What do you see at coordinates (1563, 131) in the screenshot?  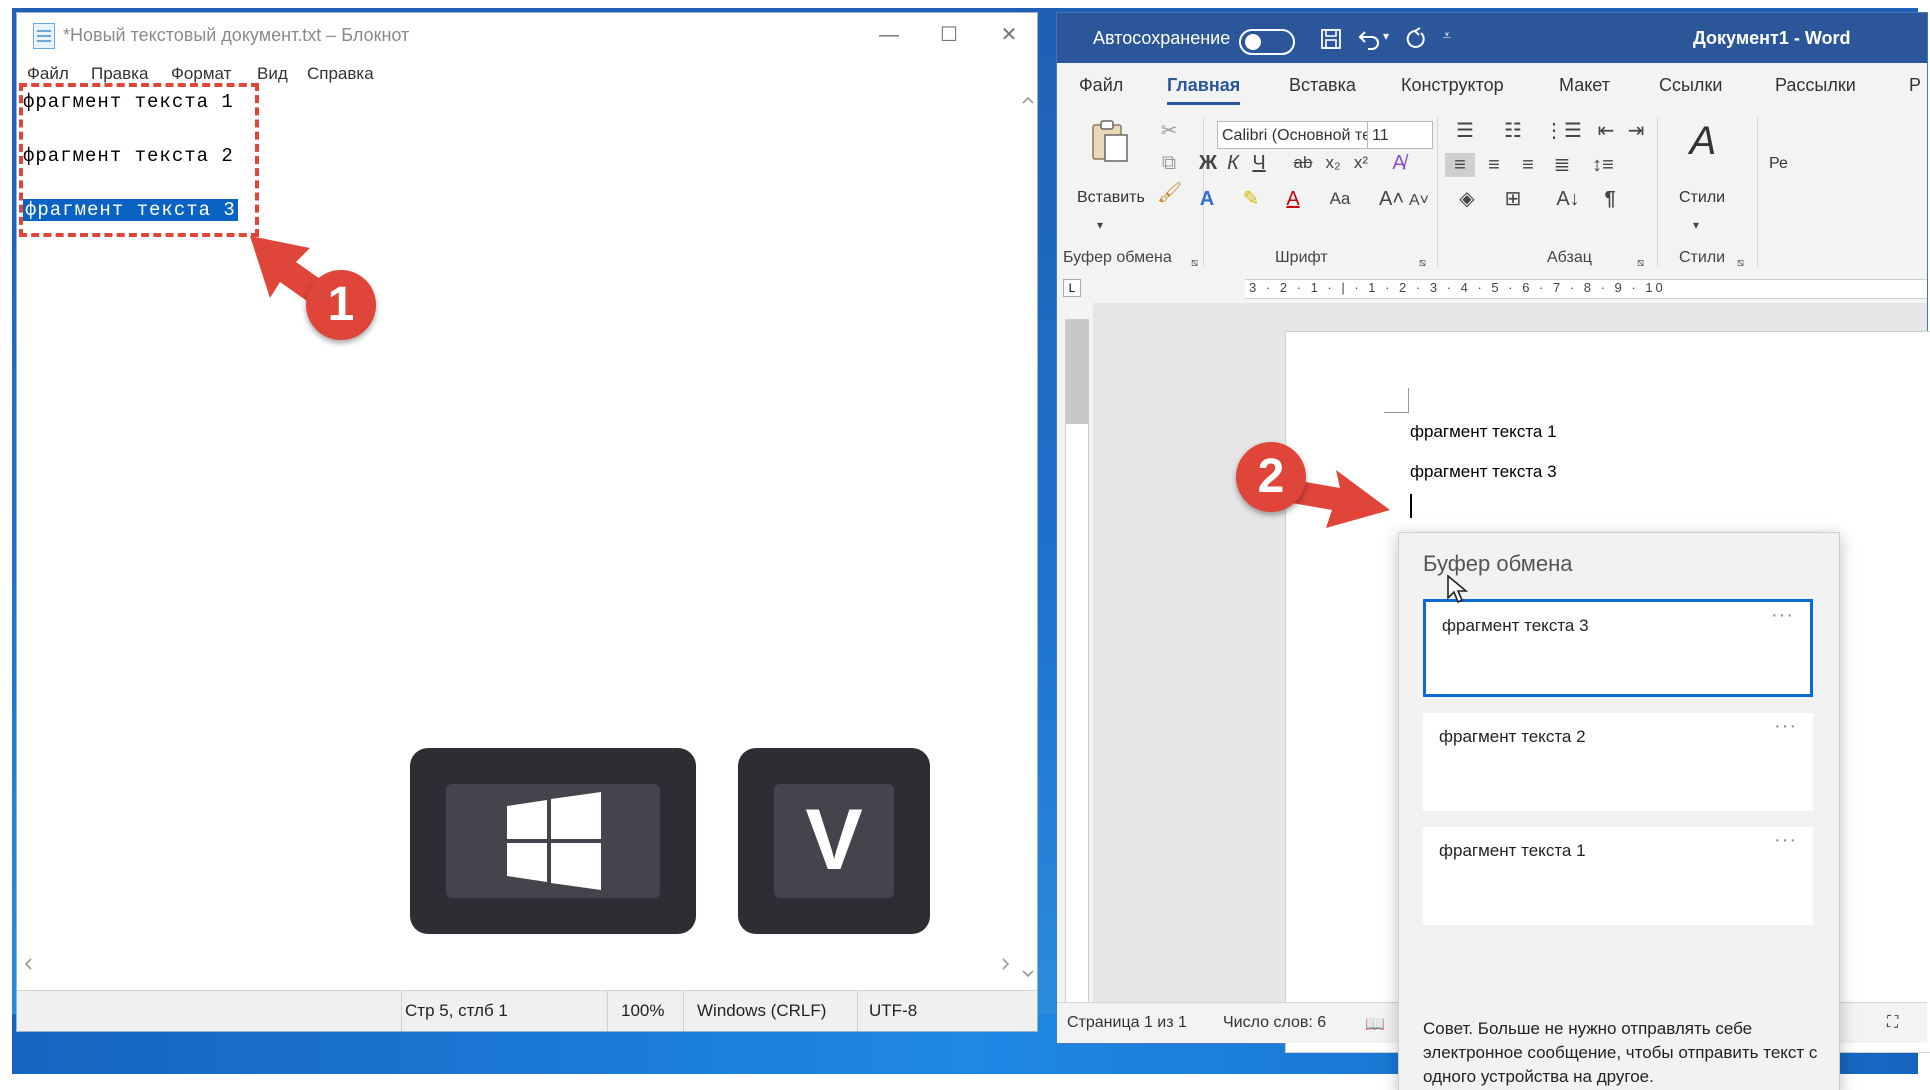 I see `multilevel-list-icon: ⋮☰` at bounding box center [1563, 131].